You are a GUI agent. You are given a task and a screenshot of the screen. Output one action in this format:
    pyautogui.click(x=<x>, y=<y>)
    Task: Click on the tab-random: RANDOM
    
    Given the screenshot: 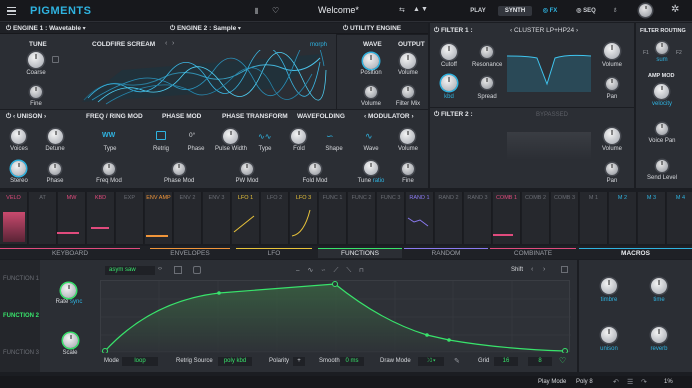 What is the action you would take?
    pyautogui.click(x=446, y=253)
    